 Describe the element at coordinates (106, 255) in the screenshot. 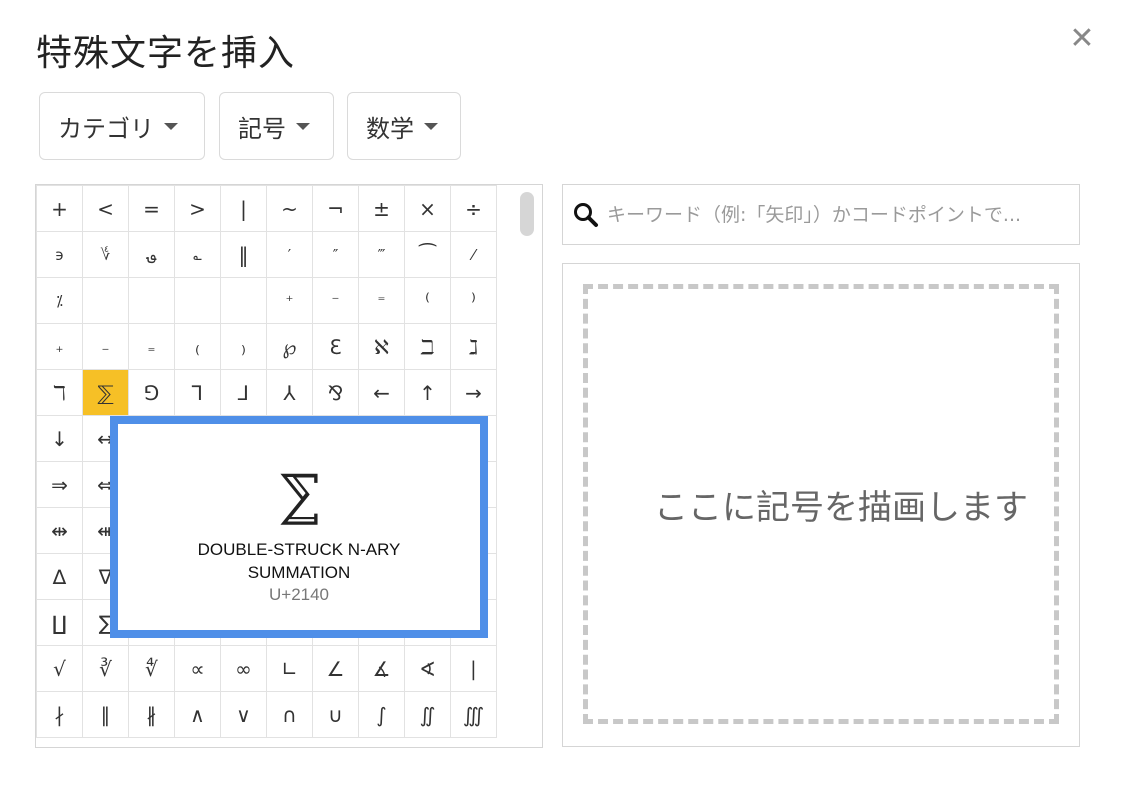

I see `character-cell: ؇` at that location.